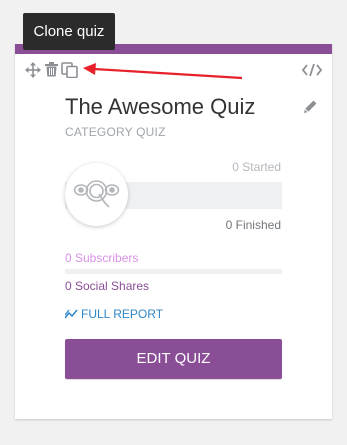 Image resolution: width=347 pixels, height=445 pixels. What do you see at coordinates (122, 314) in the screenshot?
I see `full-report-label: FULL REPORT` at bounding box center [122, 314].